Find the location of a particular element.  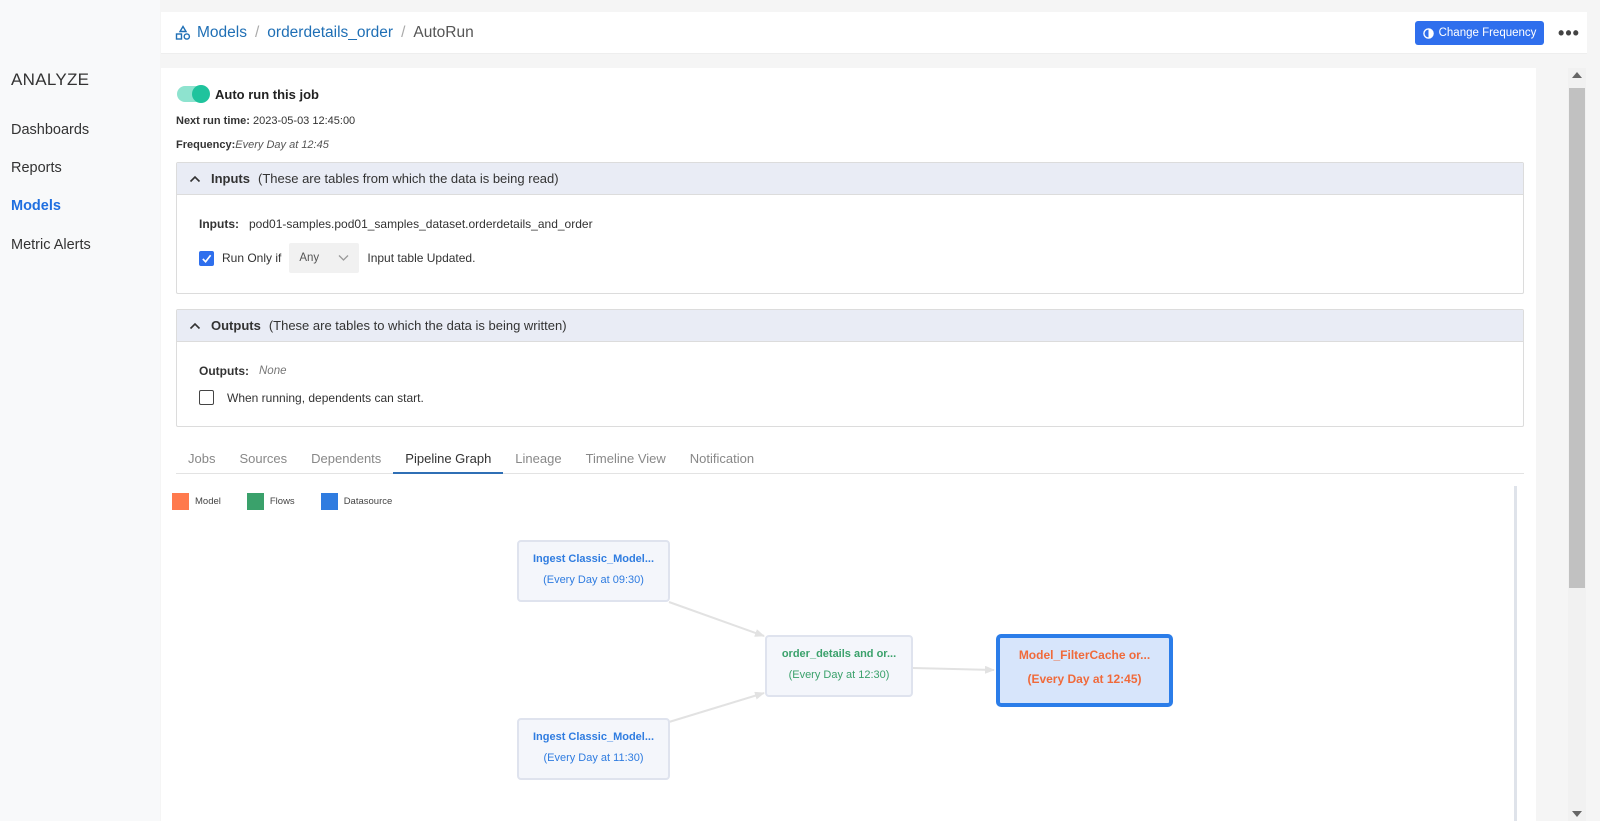

outputs-field-label: Outputs: is located at coordinates (224, 371).